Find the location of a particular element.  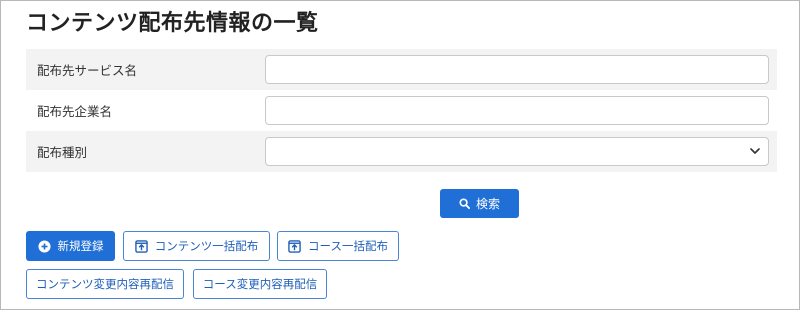

bulk-course-distribute-label: コース一括配布 is located at coordinates (348, 246).